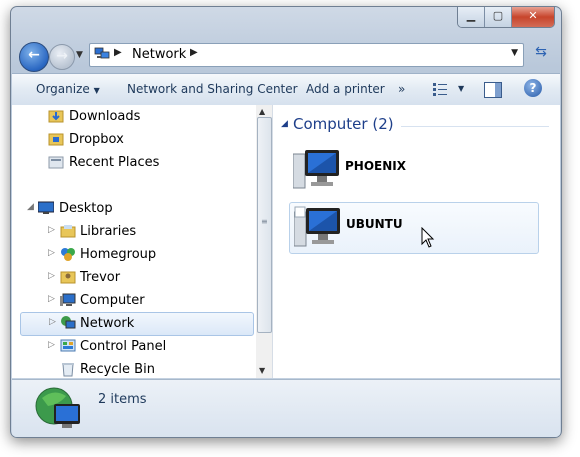 Image resolution: width=580 pixels, height=457 pixels. I want to click on nav-item-label: Homegroup, so click(118, 254).